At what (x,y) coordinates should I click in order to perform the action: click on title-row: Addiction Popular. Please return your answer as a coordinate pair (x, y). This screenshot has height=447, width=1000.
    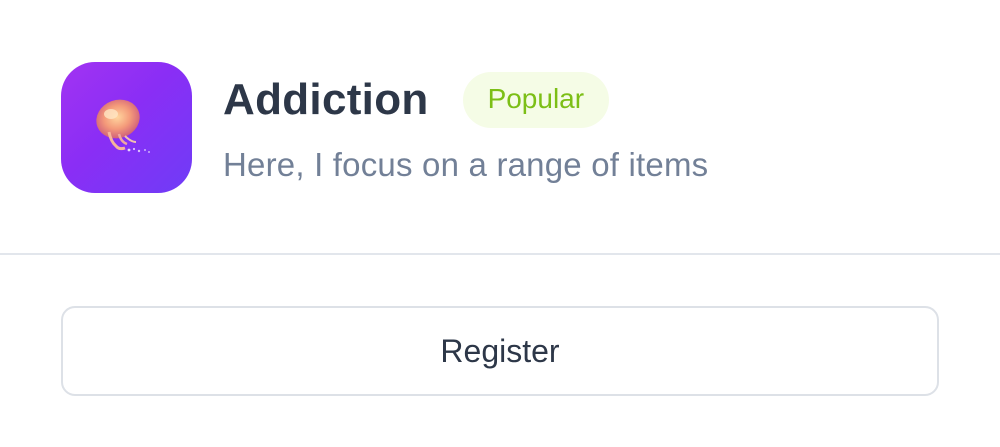
    Looking at the image, I should click on (416, 100).